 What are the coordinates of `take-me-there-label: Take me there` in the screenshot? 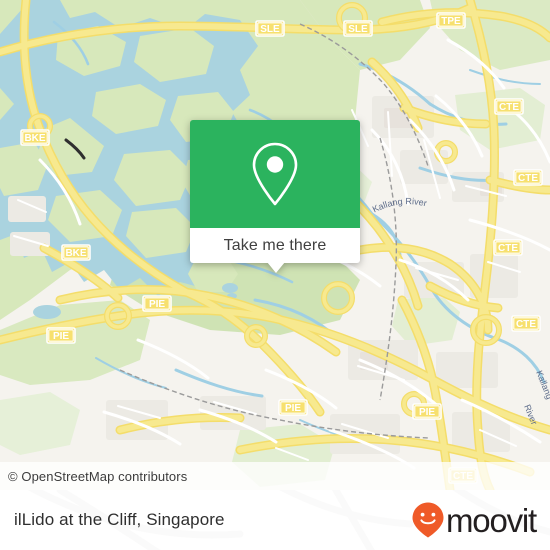 It's located at (275, 245).